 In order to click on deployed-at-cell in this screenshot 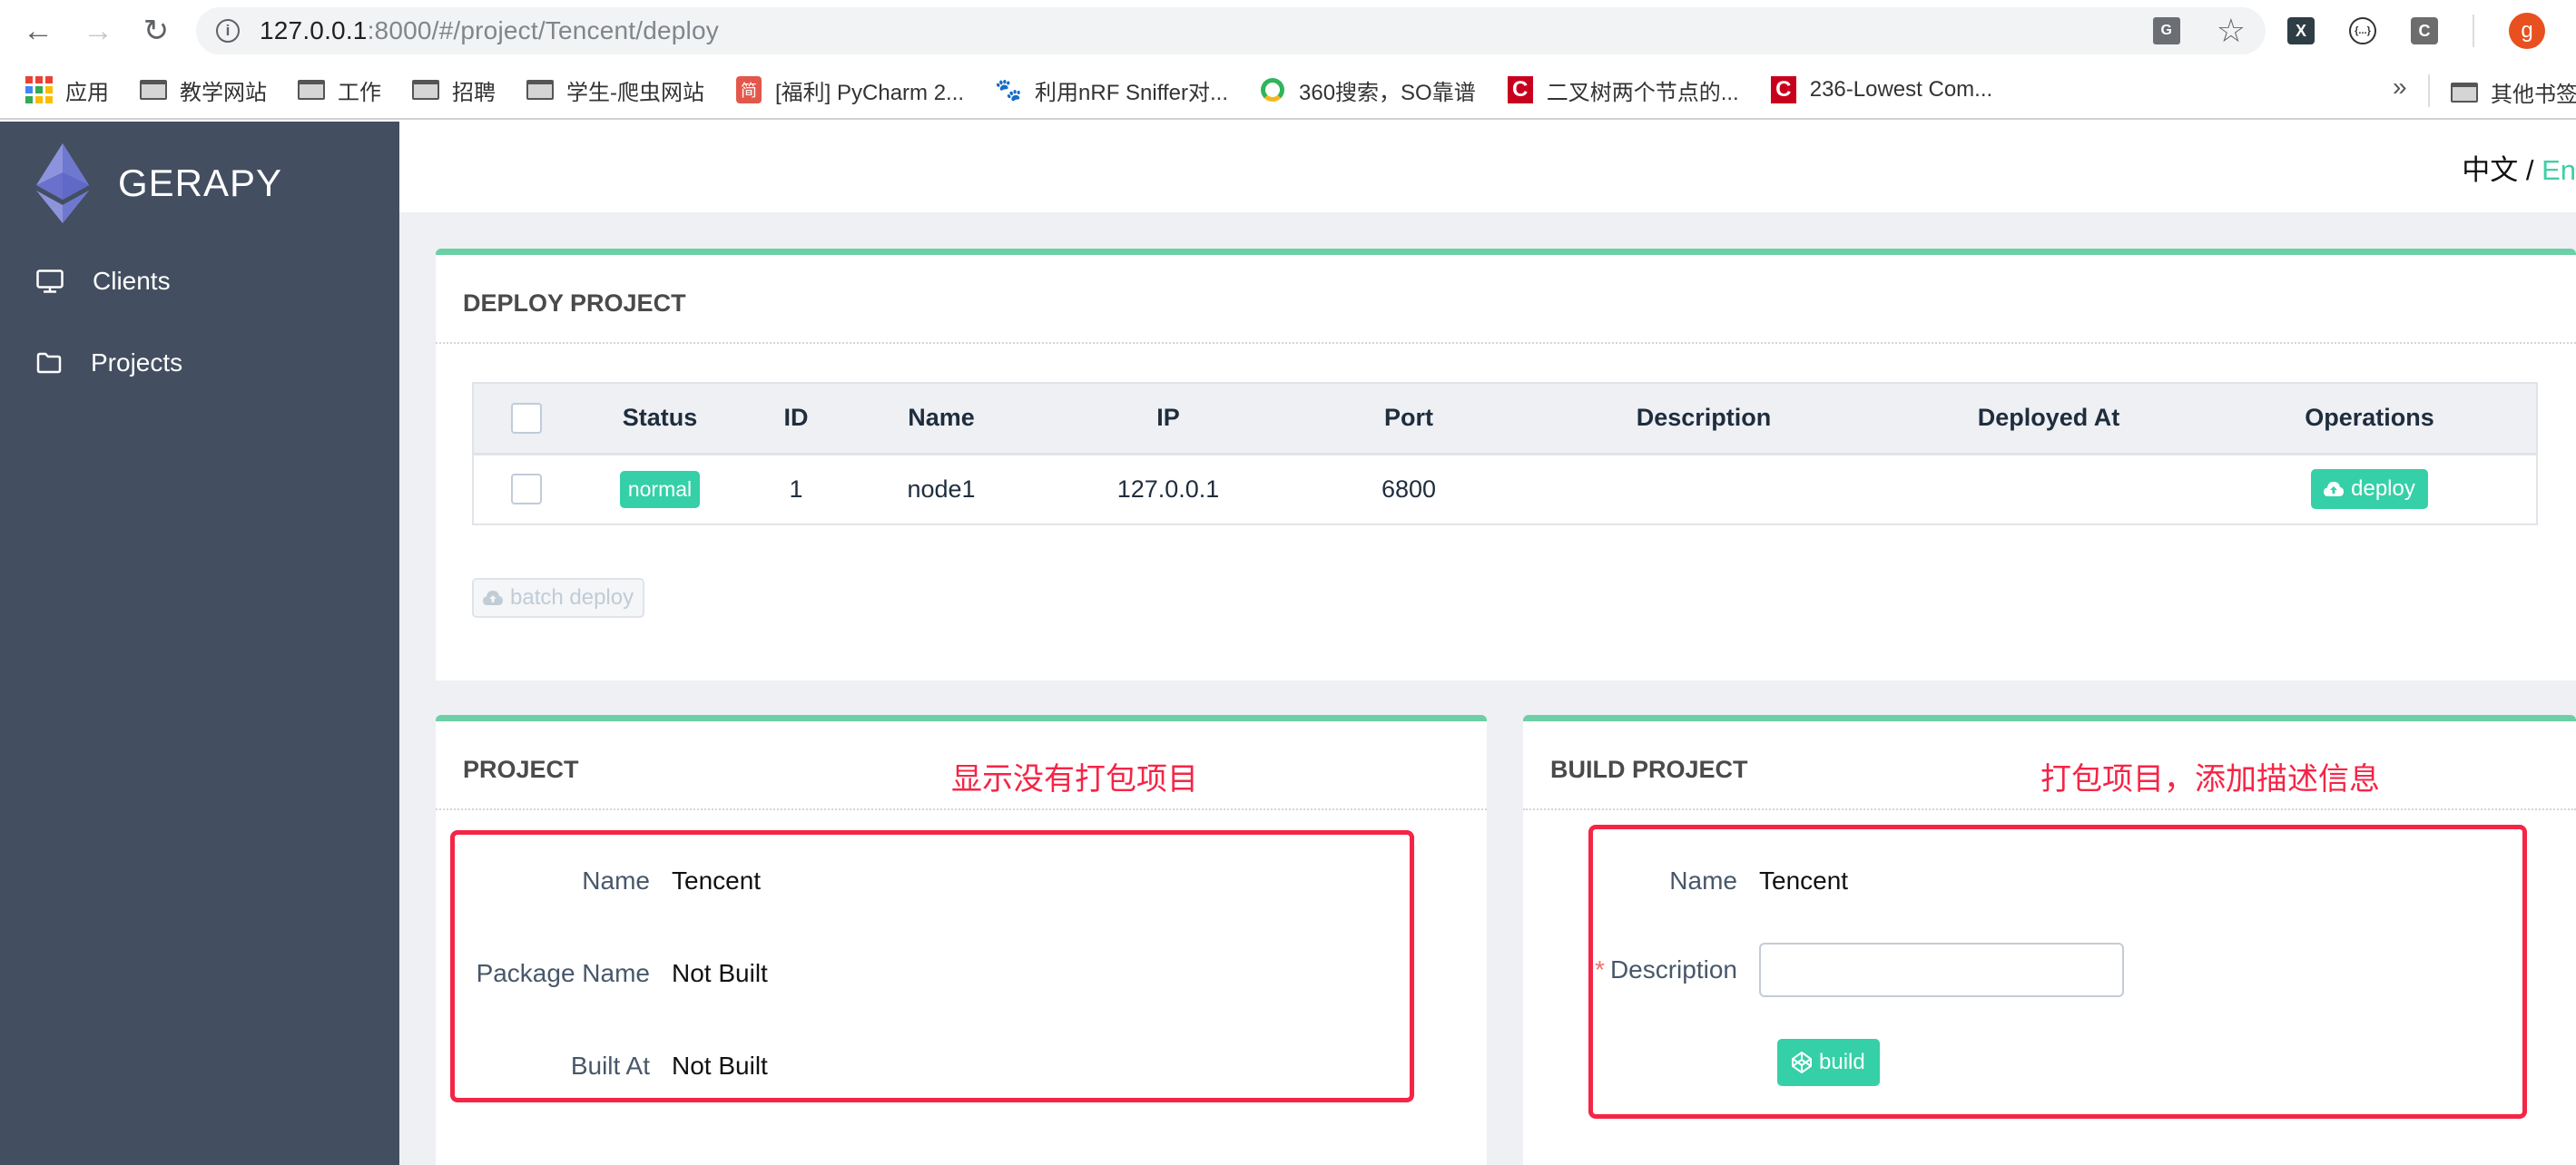, I will do `click(2048, 489)`.